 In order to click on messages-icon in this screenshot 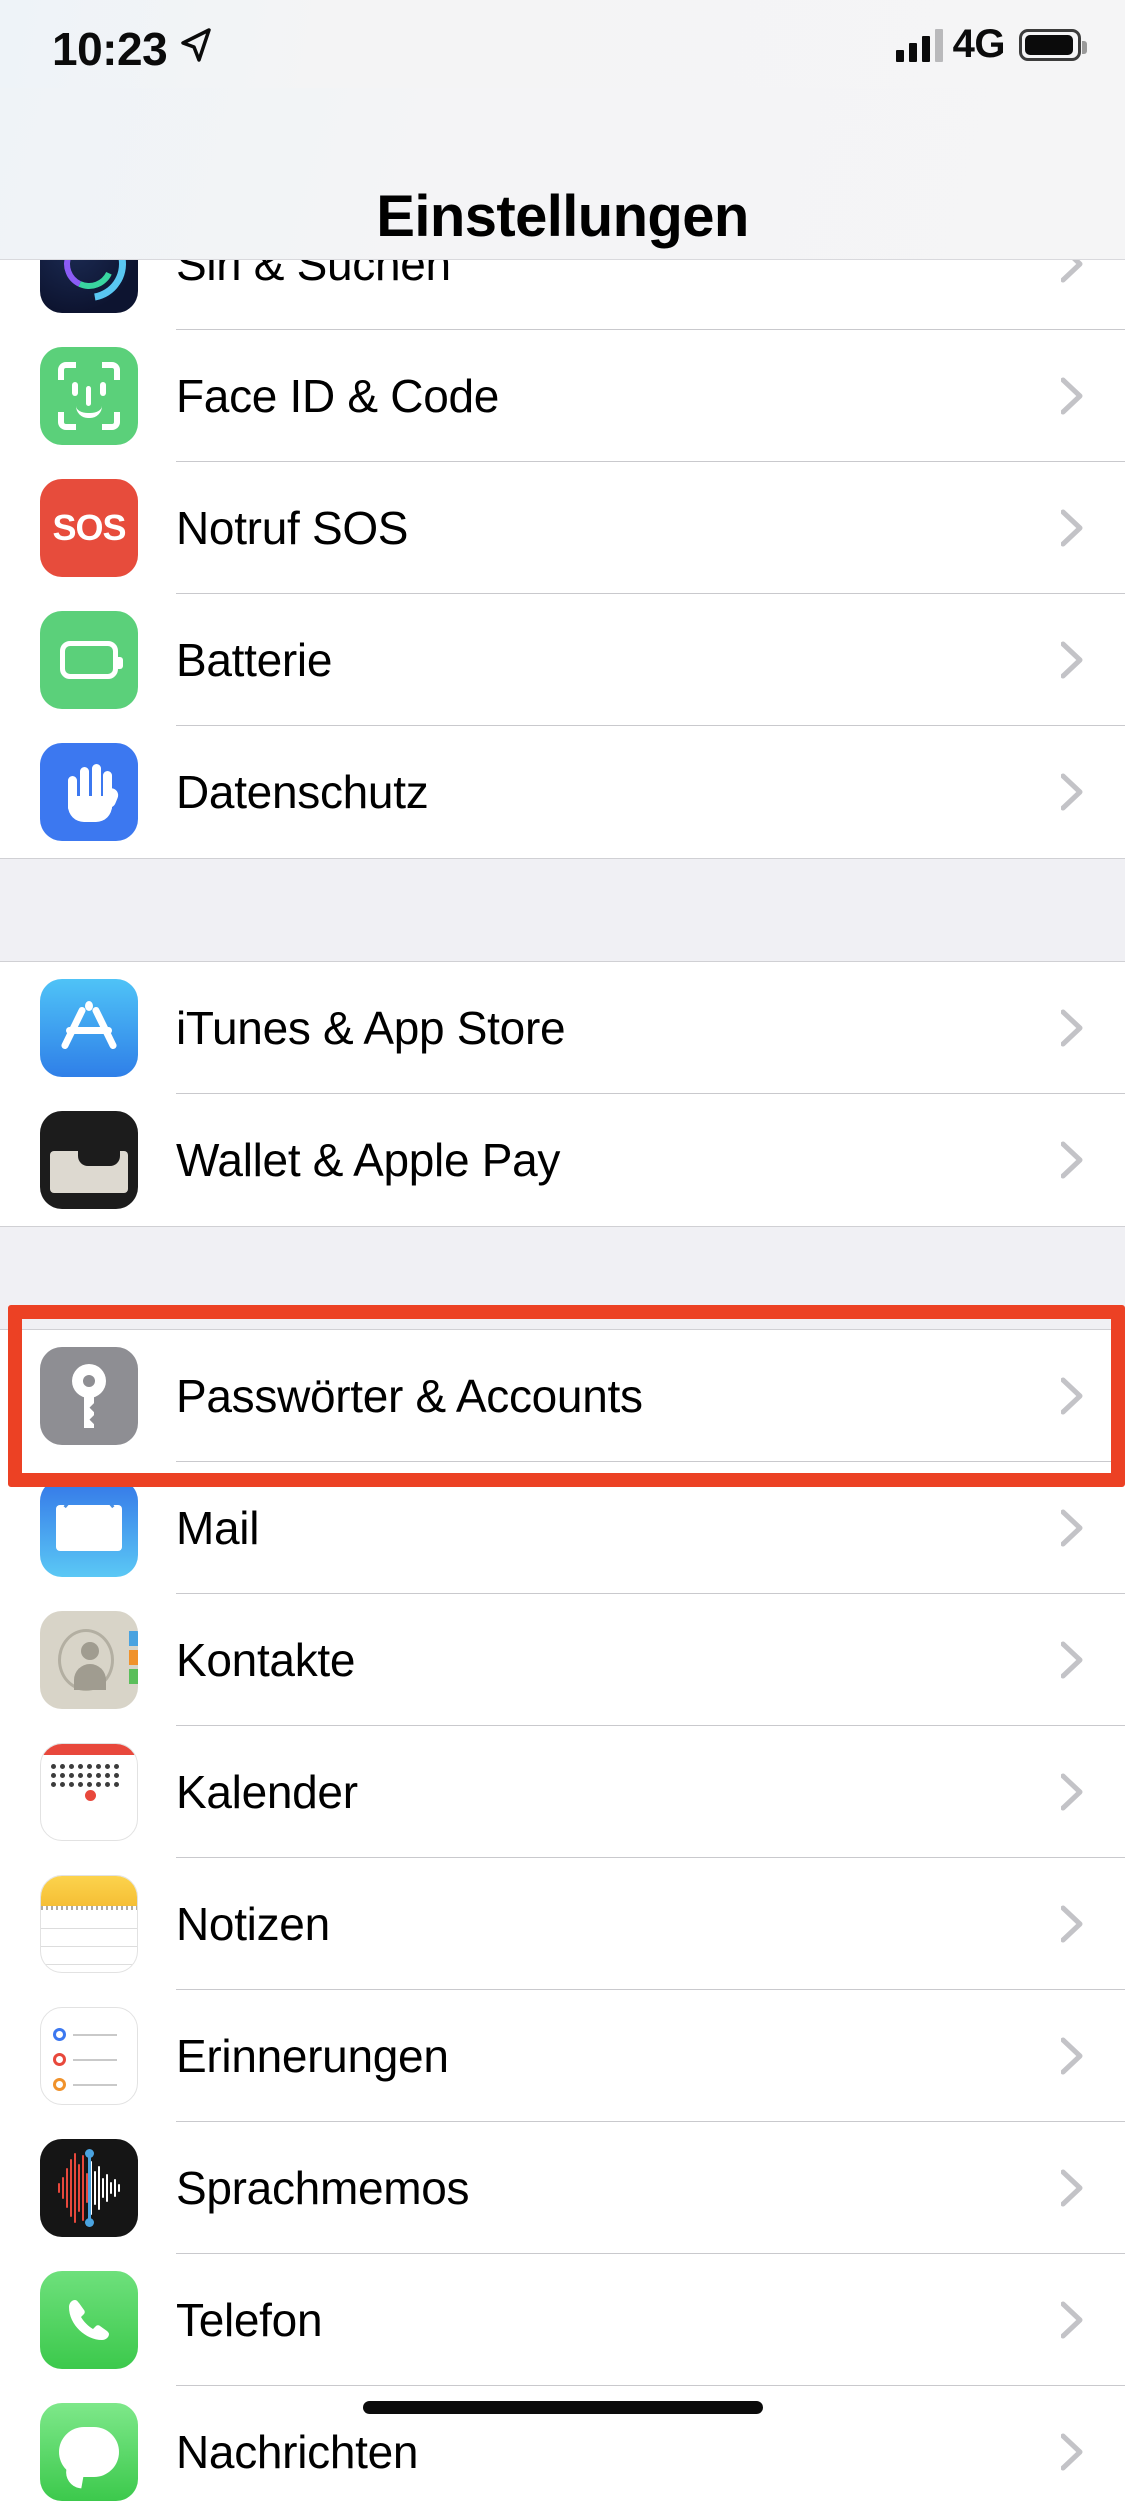, I will do `click(89, 2452)`.